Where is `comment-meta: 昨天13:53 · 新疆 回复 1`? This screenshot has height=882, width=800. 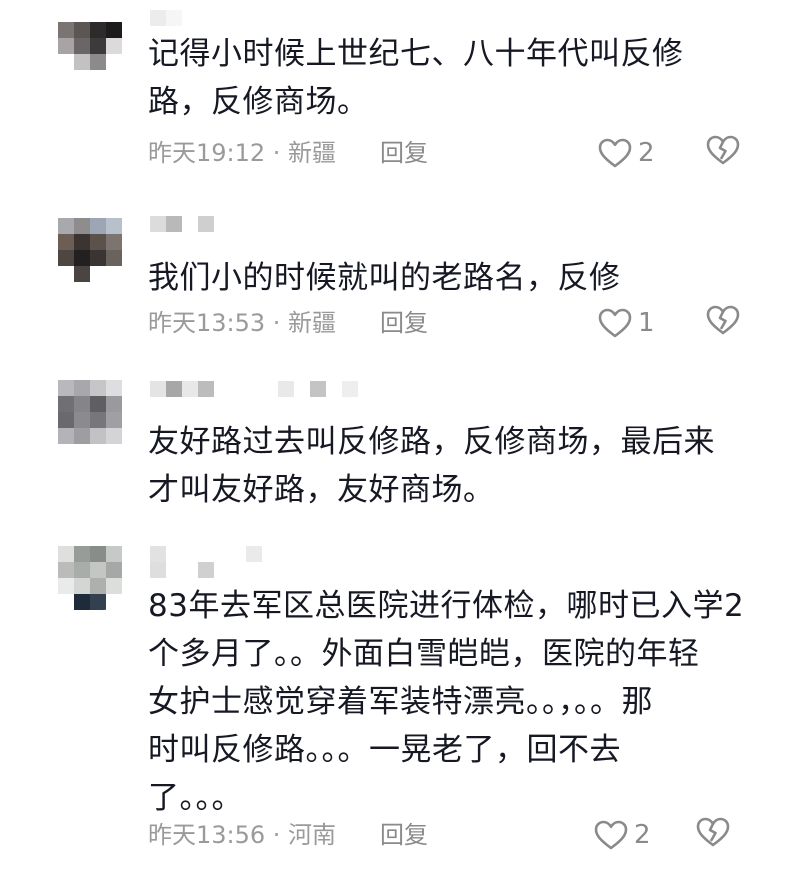
comment-meta: 昨天13:53 · 新疆 回复 1 is located at coordinates (458, 323).